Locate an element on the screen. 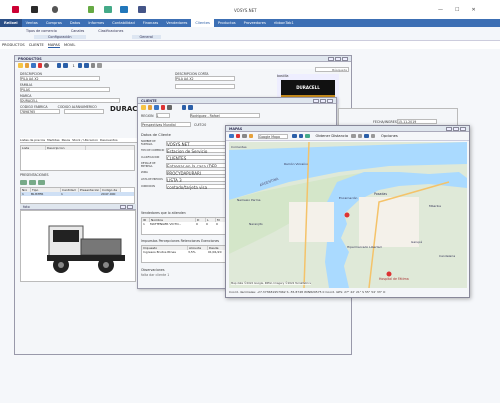 This screenshot has width=500, height=403. settings-icon is located at coordinates (99, 65).